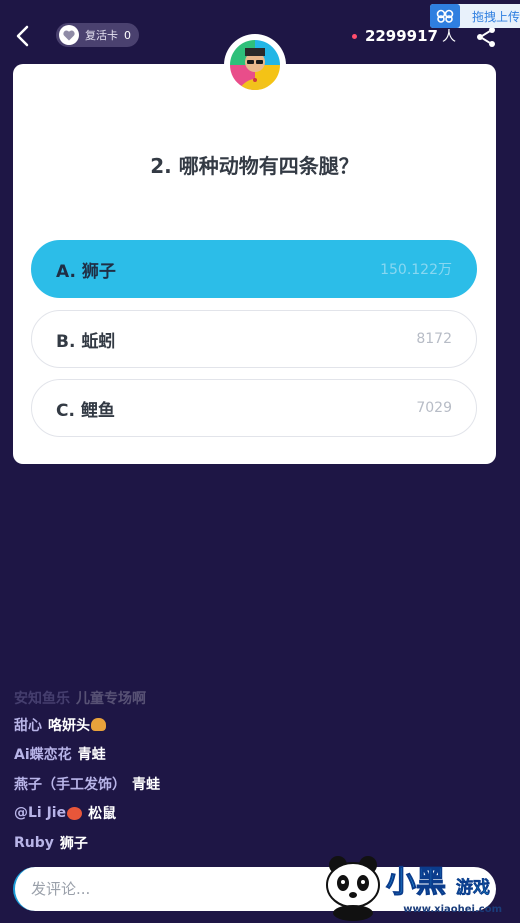  Describe the element at coordinates (98, 725) in the screenshot. I see `emoji-icon` at that location.